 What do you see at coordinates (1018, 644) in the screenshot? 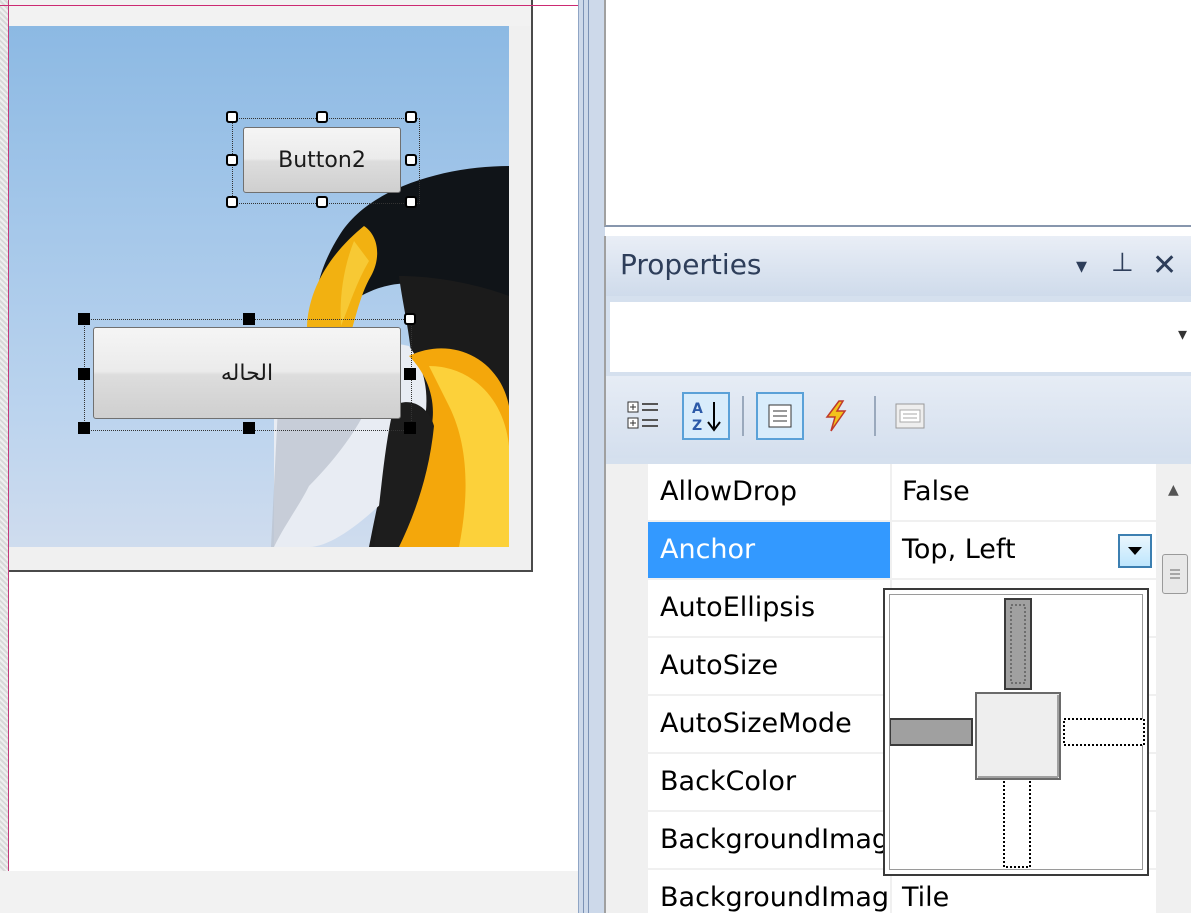
I see `anchor-top-toggle` at bounding box center [1018, 644].